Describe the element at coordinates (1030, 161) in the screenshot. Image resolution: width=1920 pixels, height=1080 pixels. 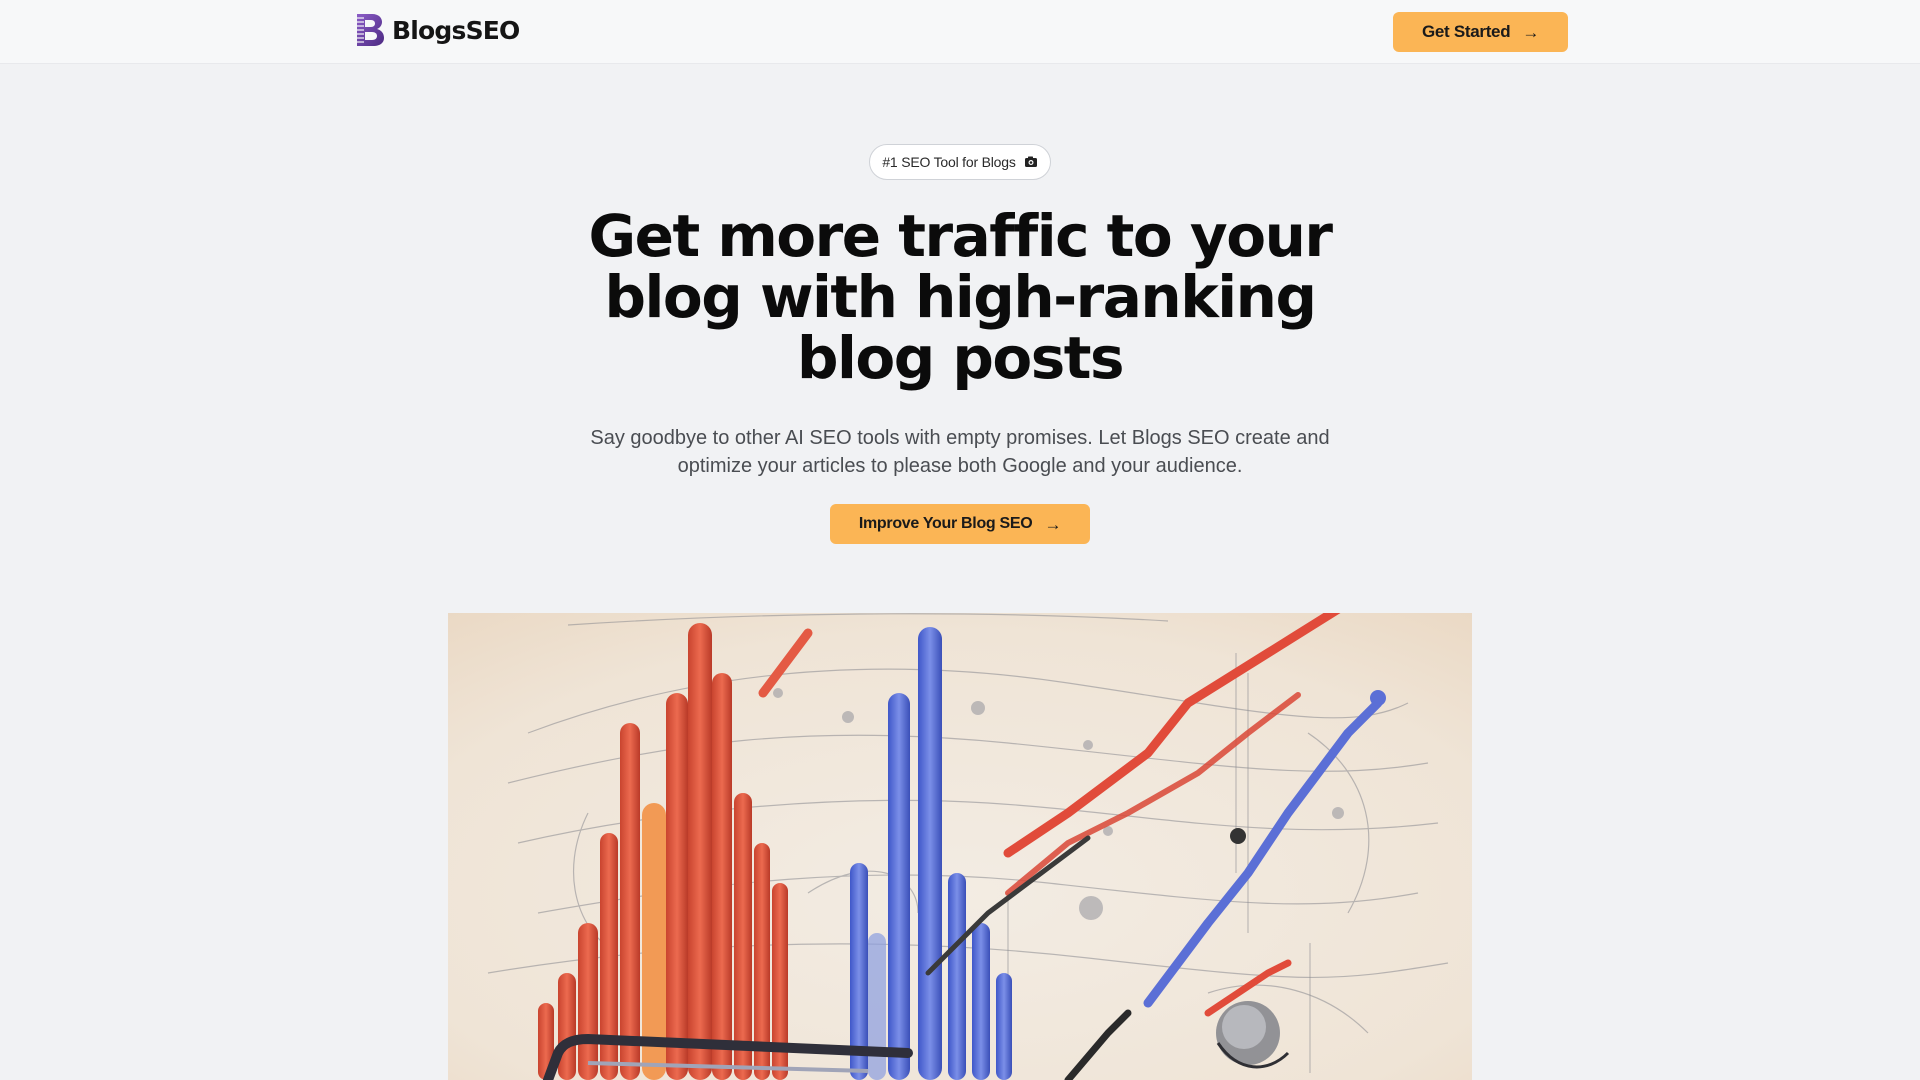
I see `camera-icon` at that location.